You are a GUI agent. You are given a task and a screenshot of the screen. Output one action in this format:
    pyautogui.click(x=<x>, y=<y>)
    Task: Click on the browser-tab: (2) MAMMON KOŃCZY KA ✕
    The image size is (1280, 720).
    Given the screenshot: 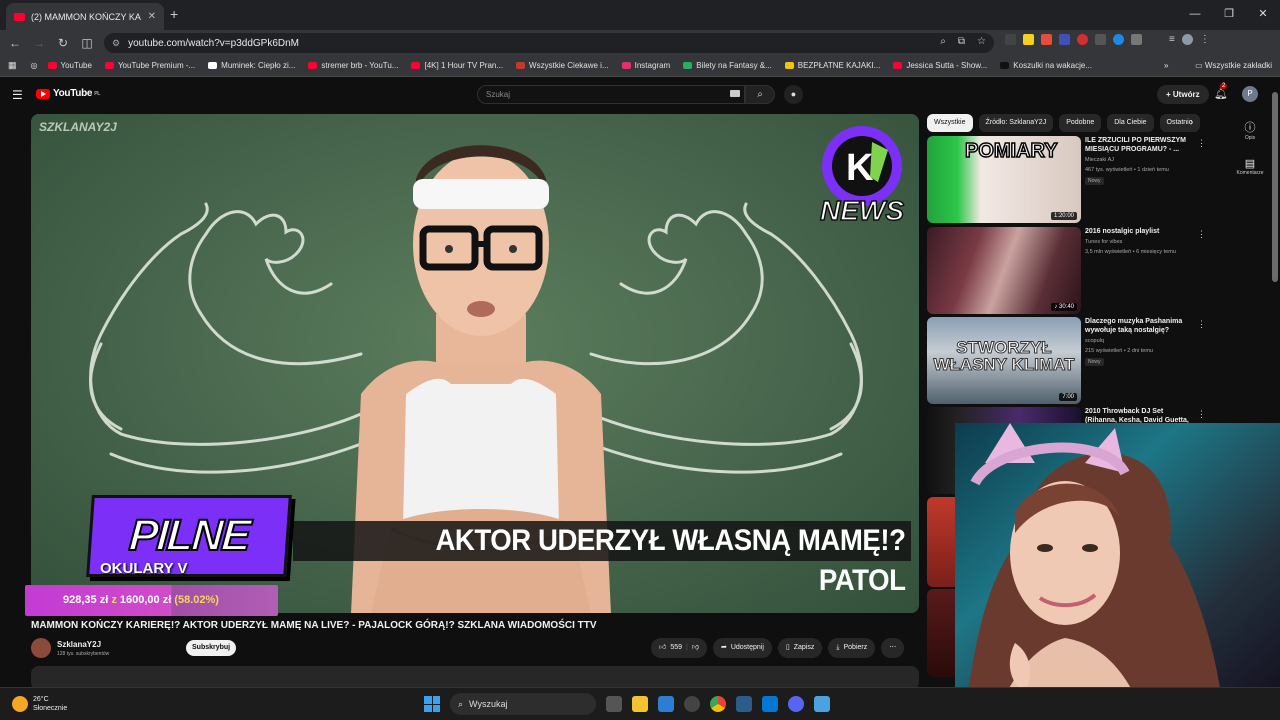 What is the action you would take?
    pyautogui.click(x=85, y=16)
    